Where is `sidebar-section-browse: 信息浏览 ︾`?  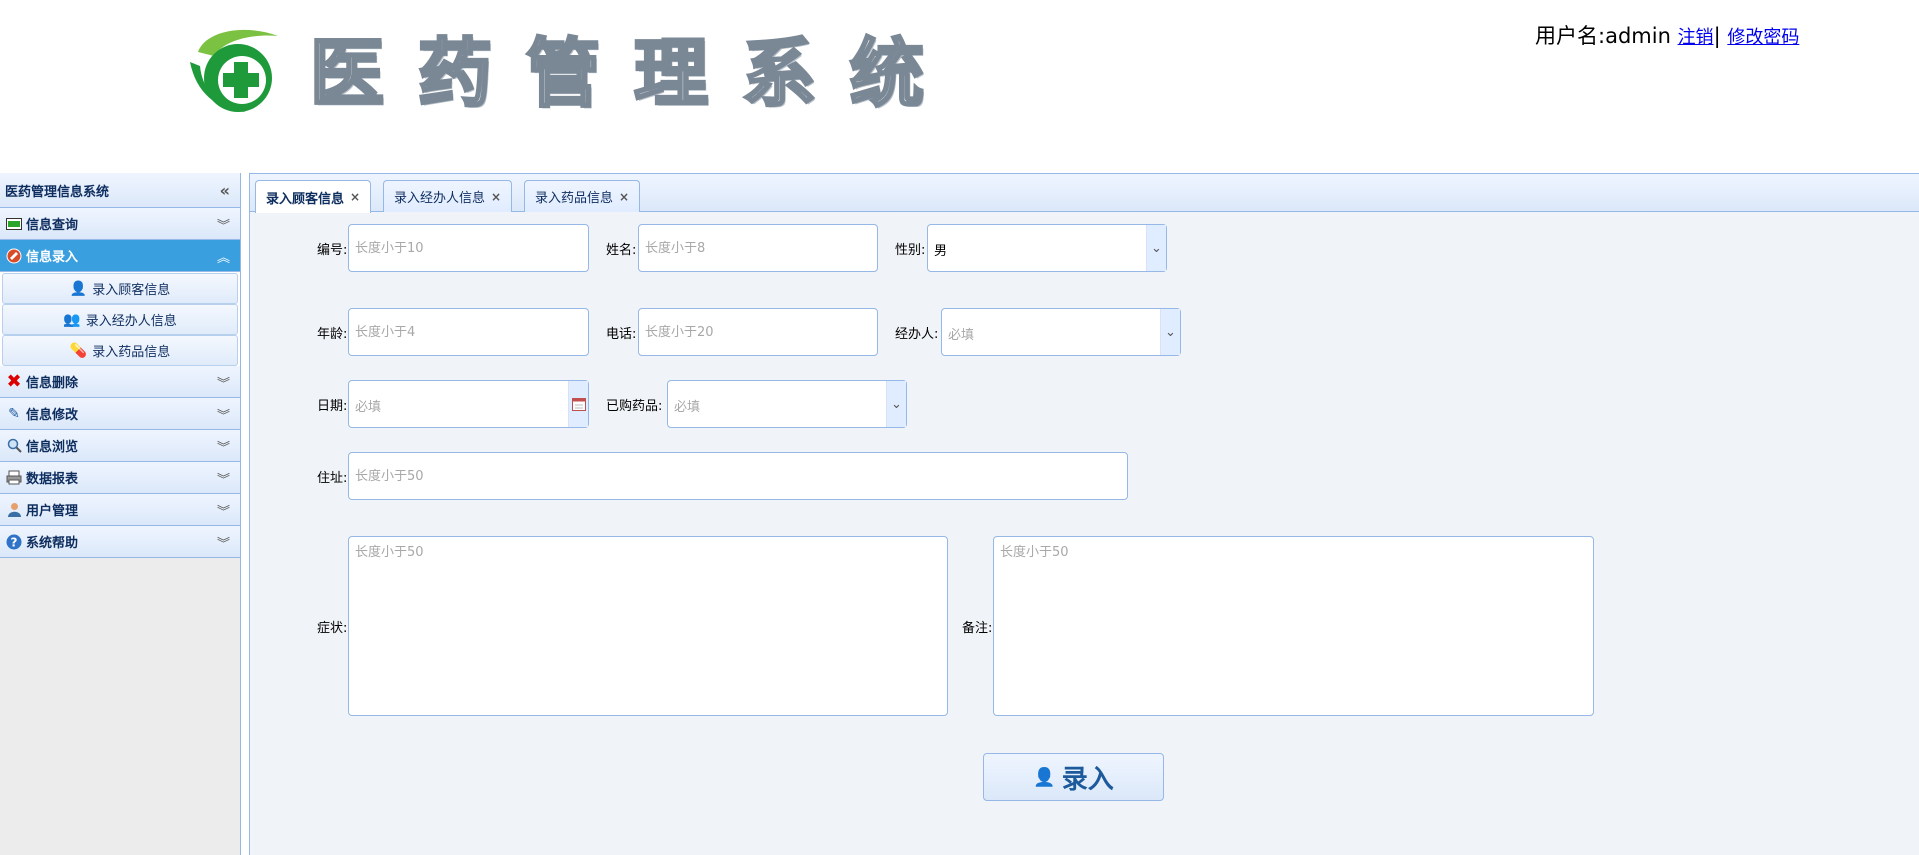 sidebar-section-browse: 信息浏览 ︾ is located at coordinates (120, 446).